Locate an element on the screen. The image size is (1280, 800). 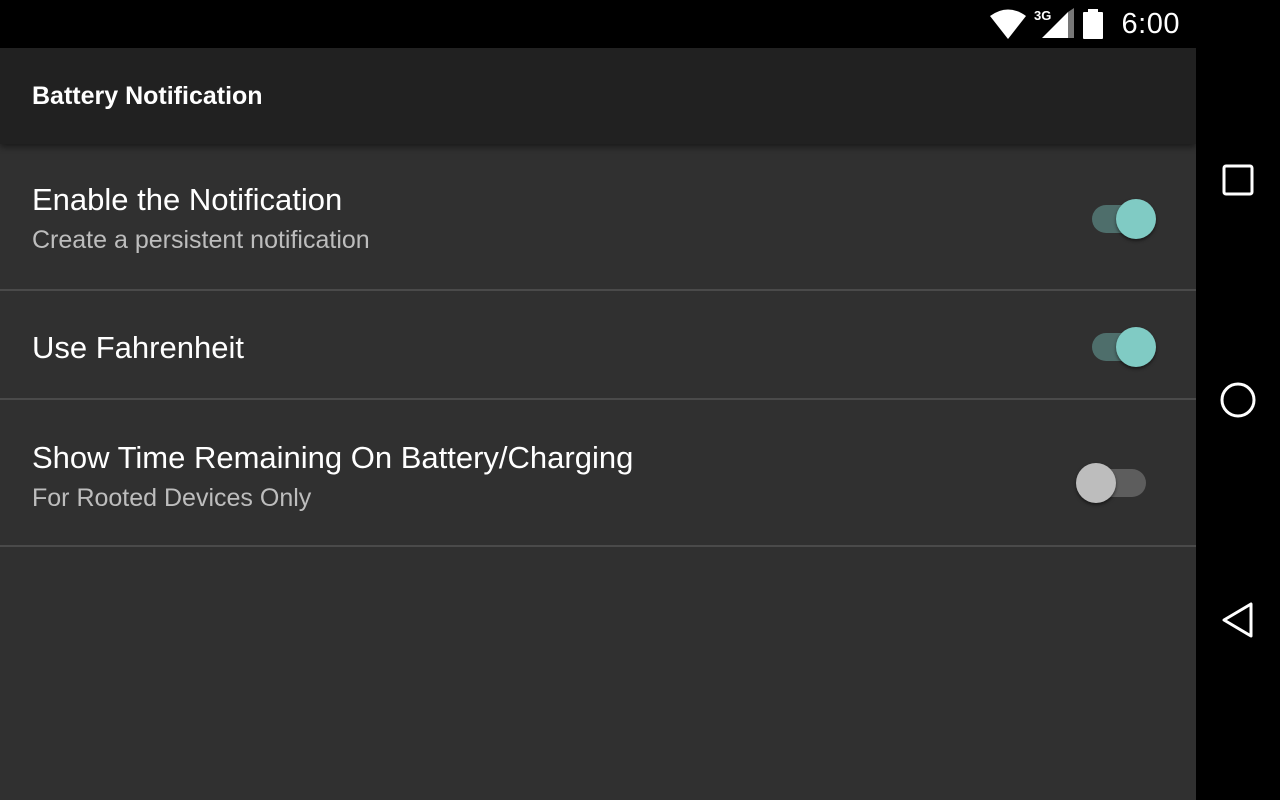
back-icon is located at coordinates (1237, 620).